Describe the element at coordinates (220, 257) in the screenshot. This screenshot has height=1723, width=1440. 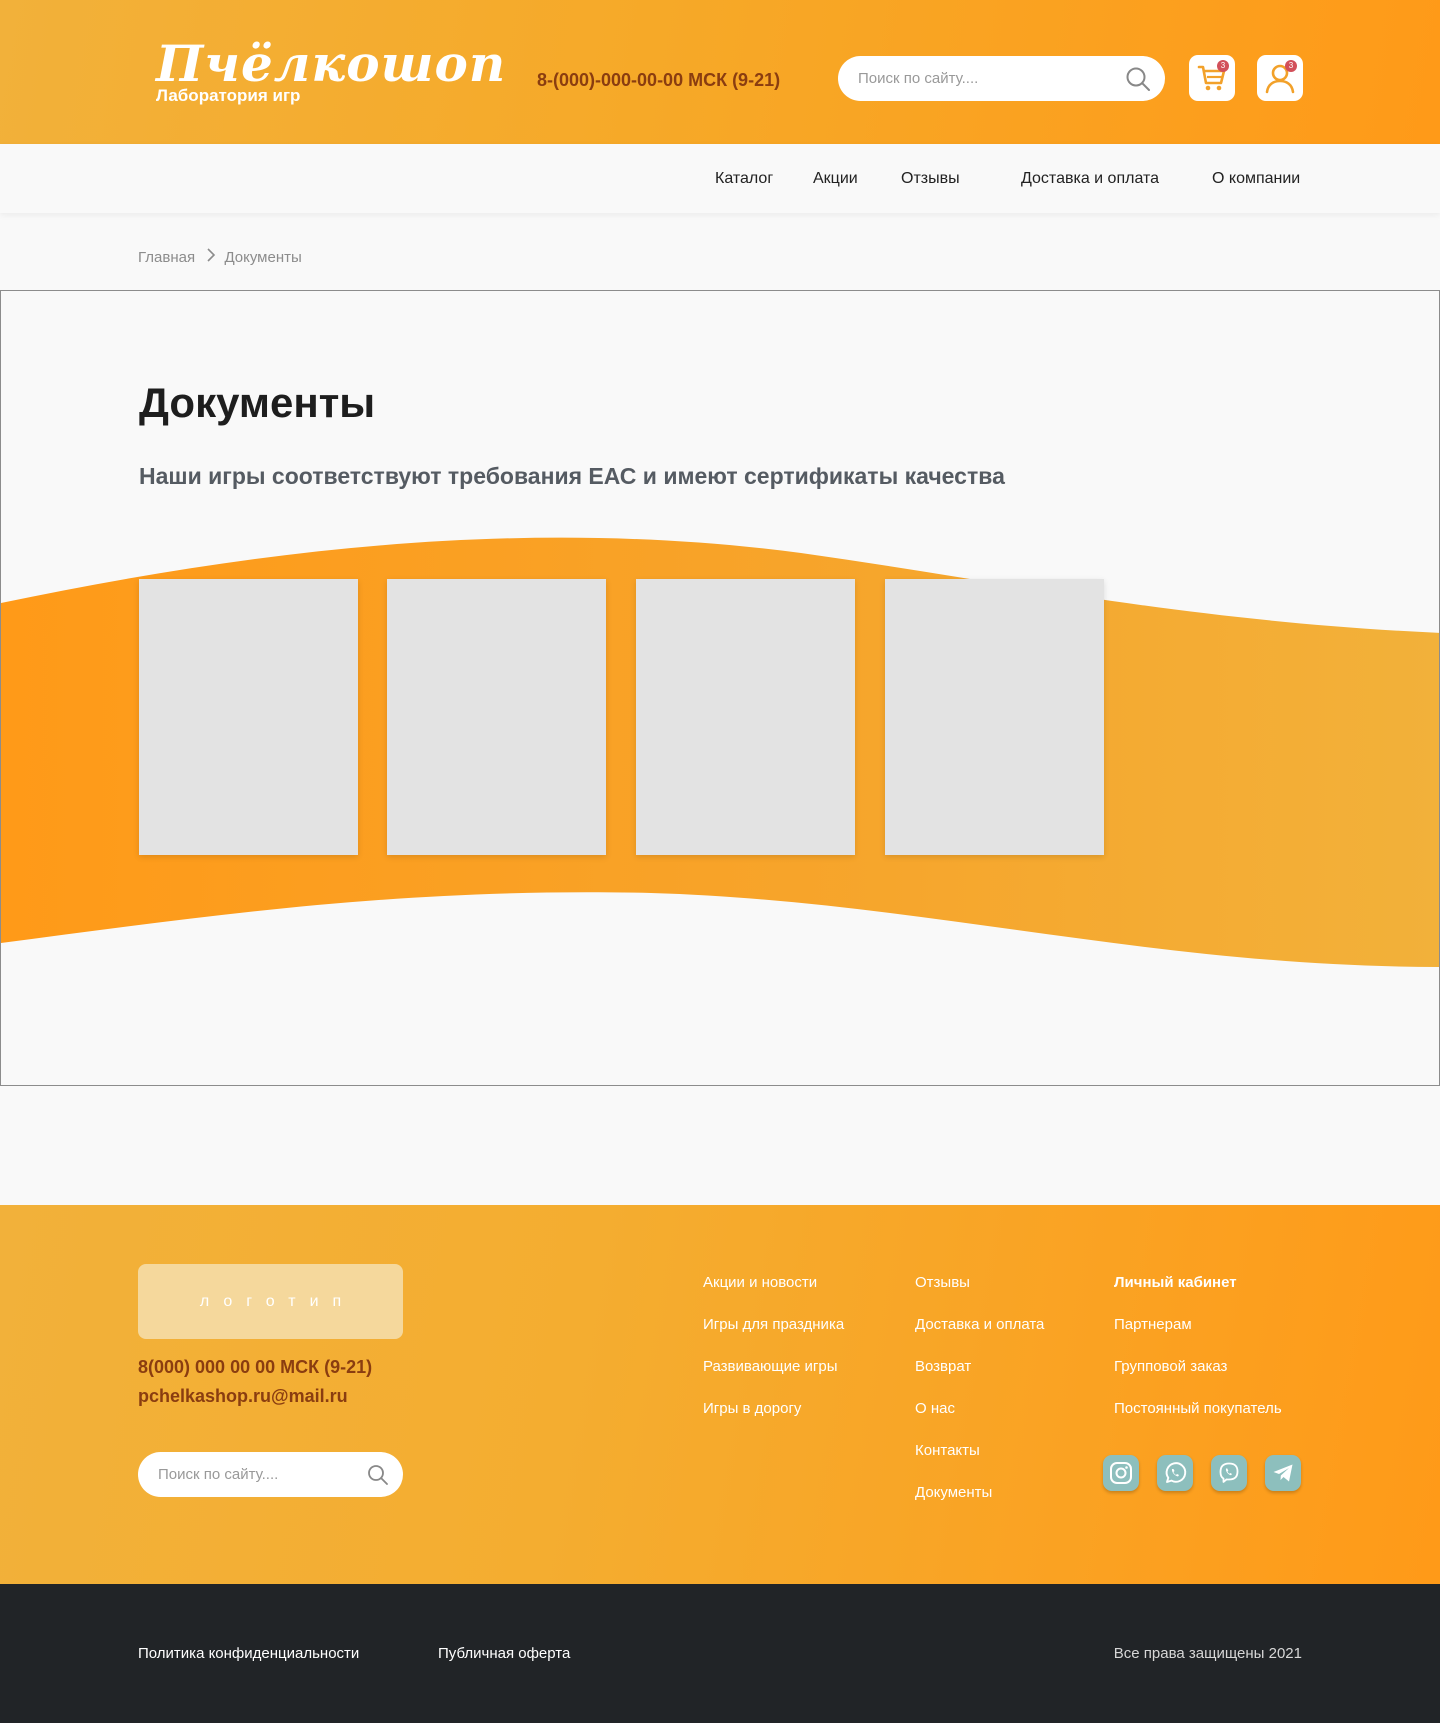
I see `breadcrumb: Главная Документы` at that location.